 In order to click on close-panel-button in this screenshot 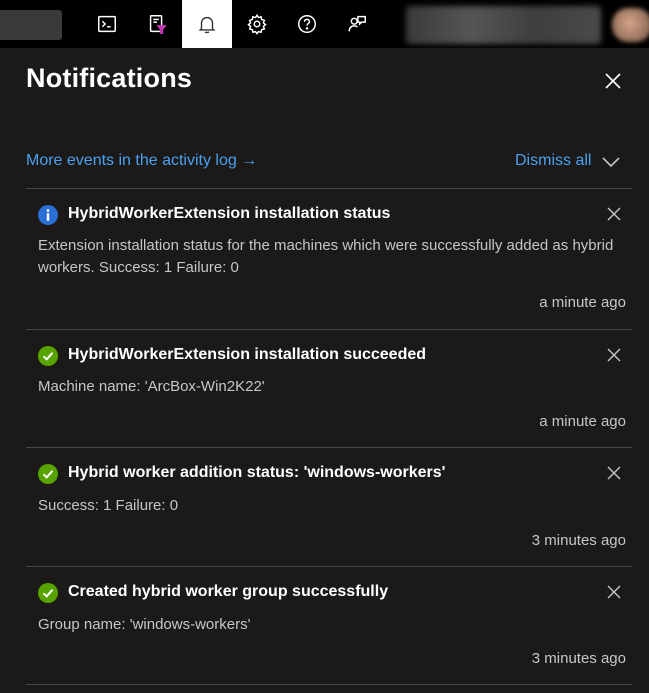, I will do `click(613, 81)`.